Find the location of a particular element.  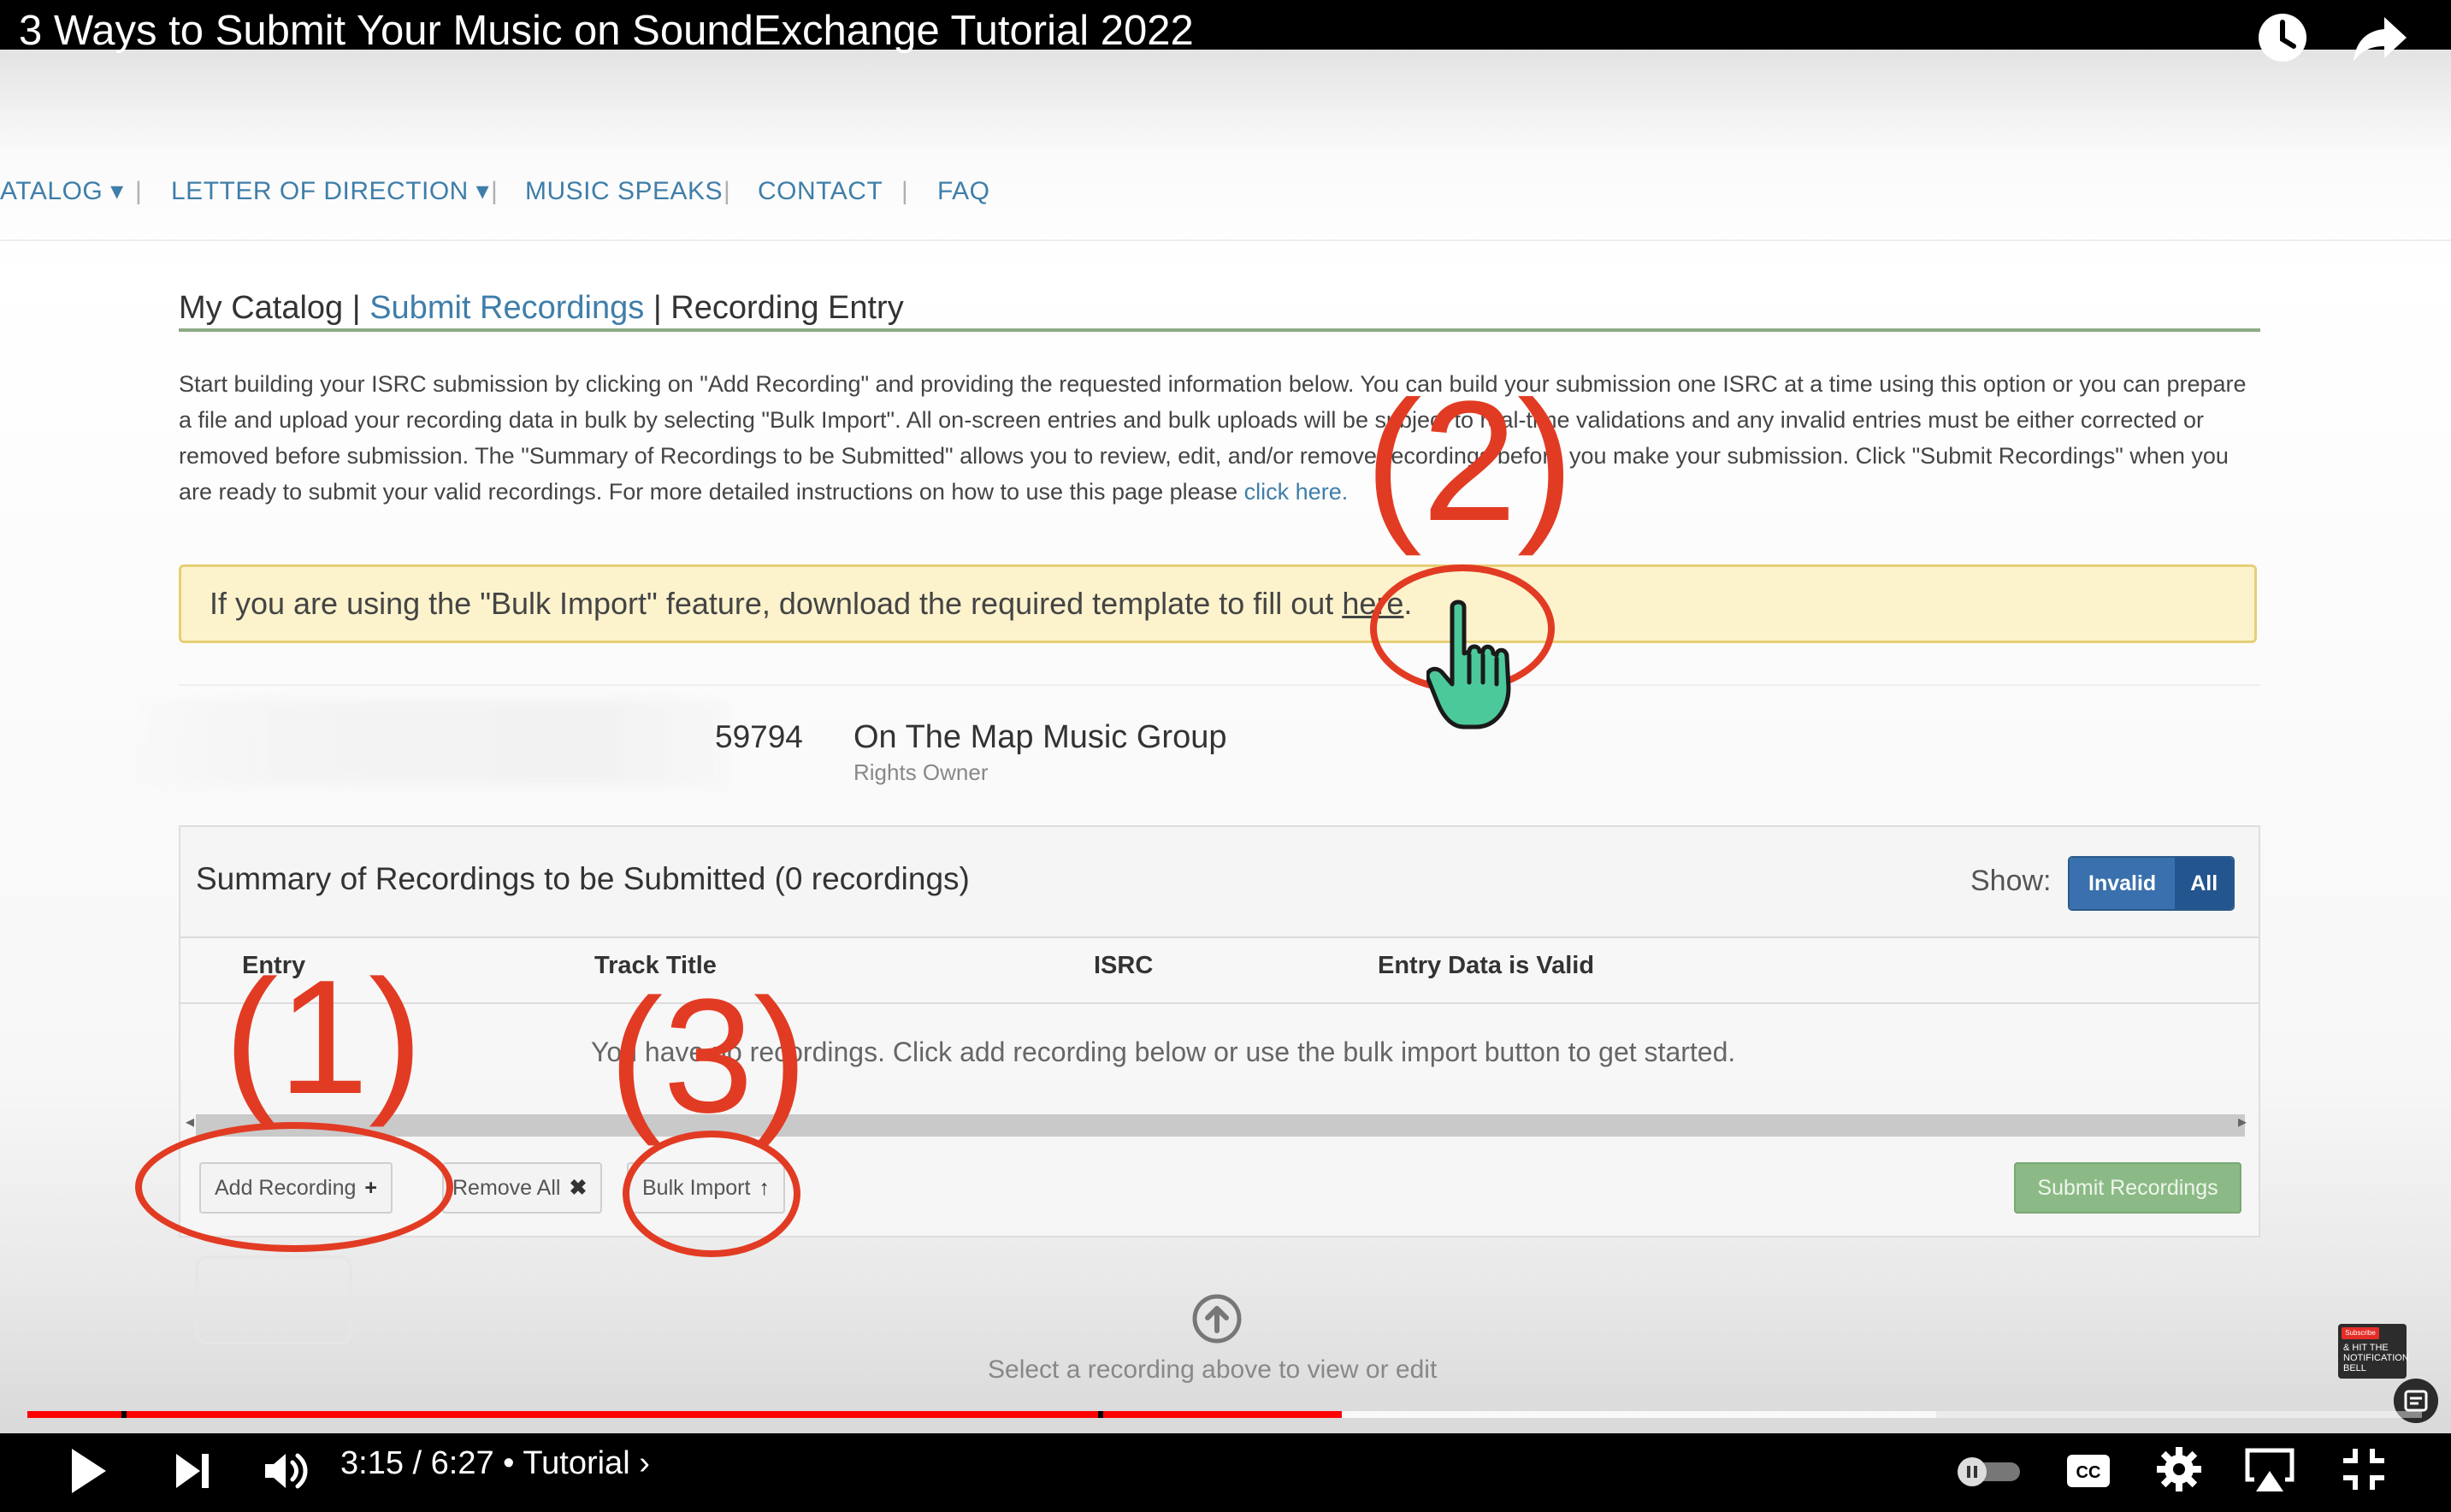

breadcrumb-my-catalog: My Catalog is located at coordinates (261, 308).